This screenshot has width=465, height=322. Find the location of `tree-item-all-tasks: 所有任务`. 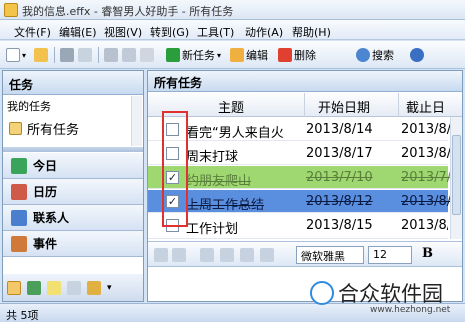

tree-item-all-tasks: 所有任务 is located at coordinates (69, 128).